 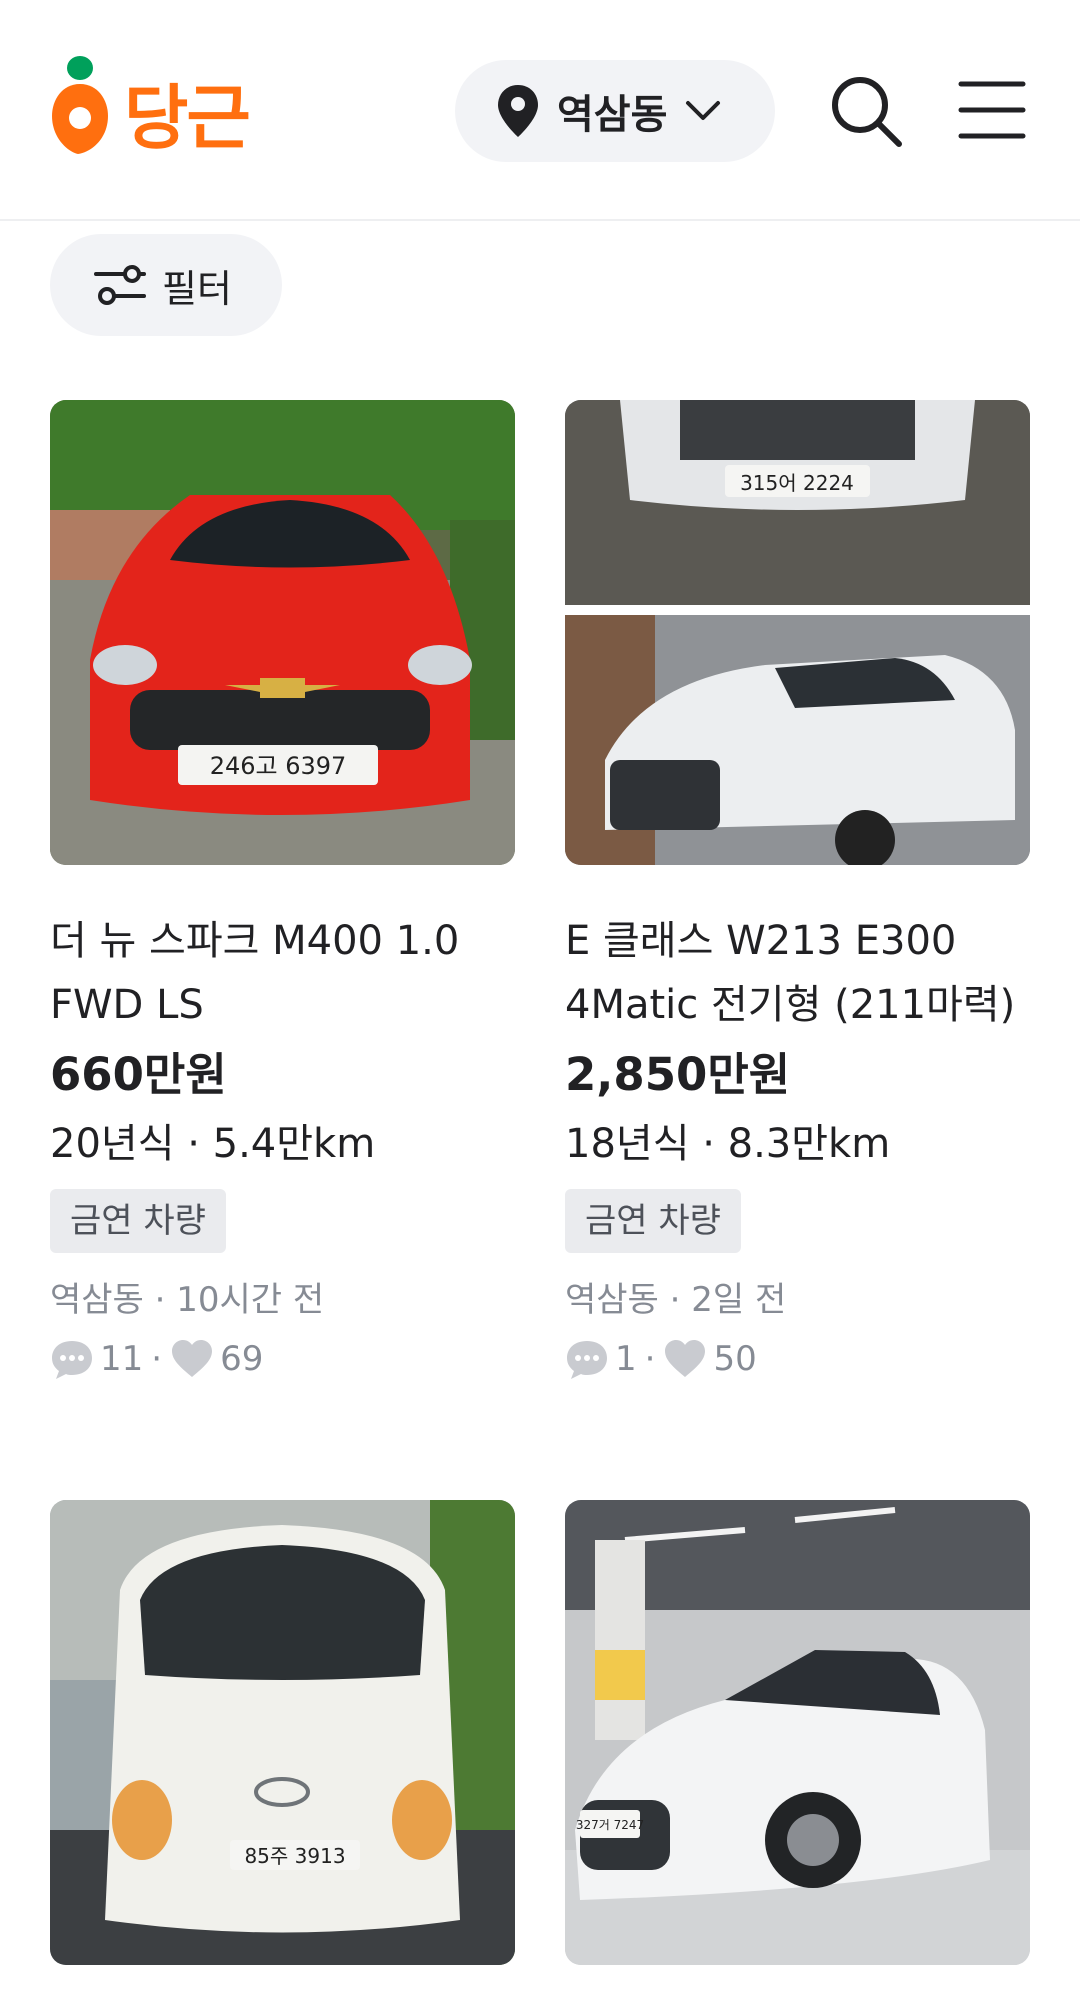 What do you see at coordinates (797, 1359) in the screenshot?
I see `listing-stats: 1 · 50` at bounding box center [797, 1359].